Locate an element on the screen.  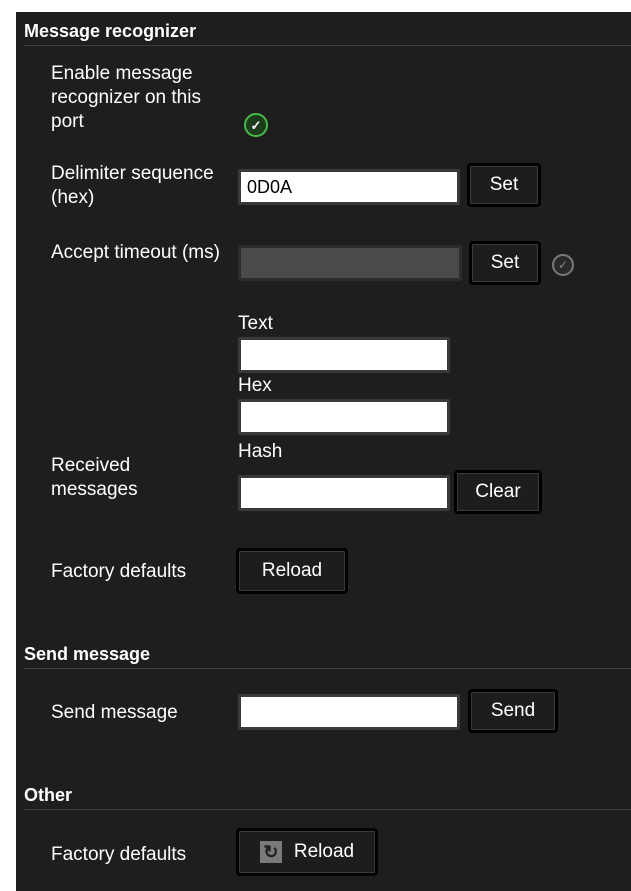
delimiter-sequence-input is located at coordinates (349, 187).